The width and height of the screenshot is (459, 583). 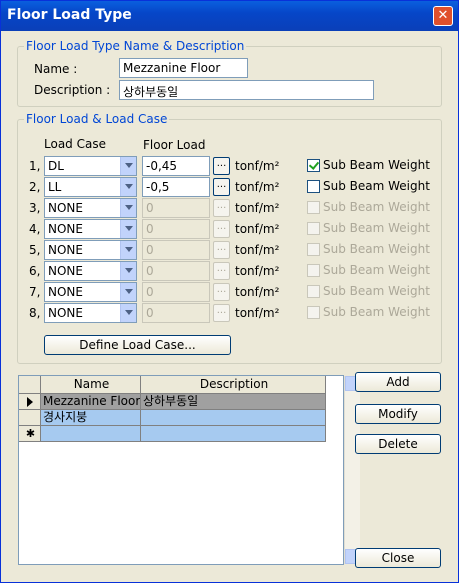 What do you see at coordinates (233, 434) in the screenshot?
I see `new-row-description-cell` at bounding box center [233, 434].